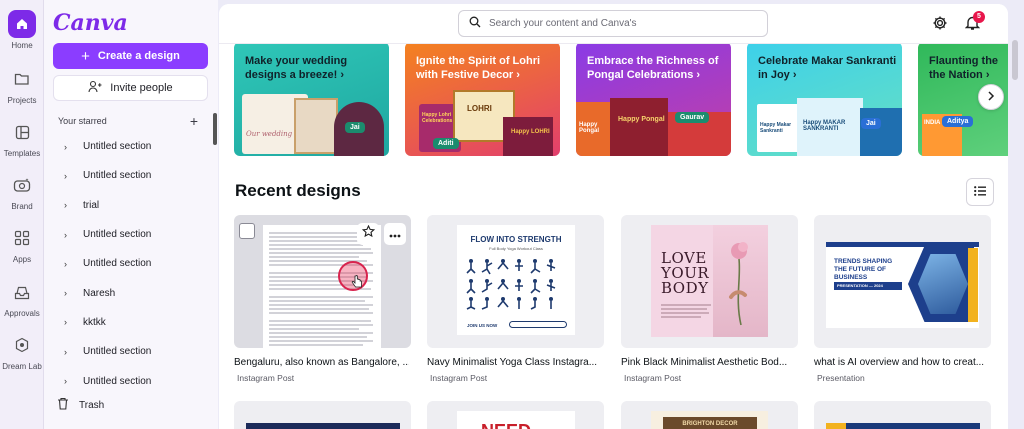  Describe the element at coordinates (91, 205) in the screenshot. I see `section-label: trial` at that location.